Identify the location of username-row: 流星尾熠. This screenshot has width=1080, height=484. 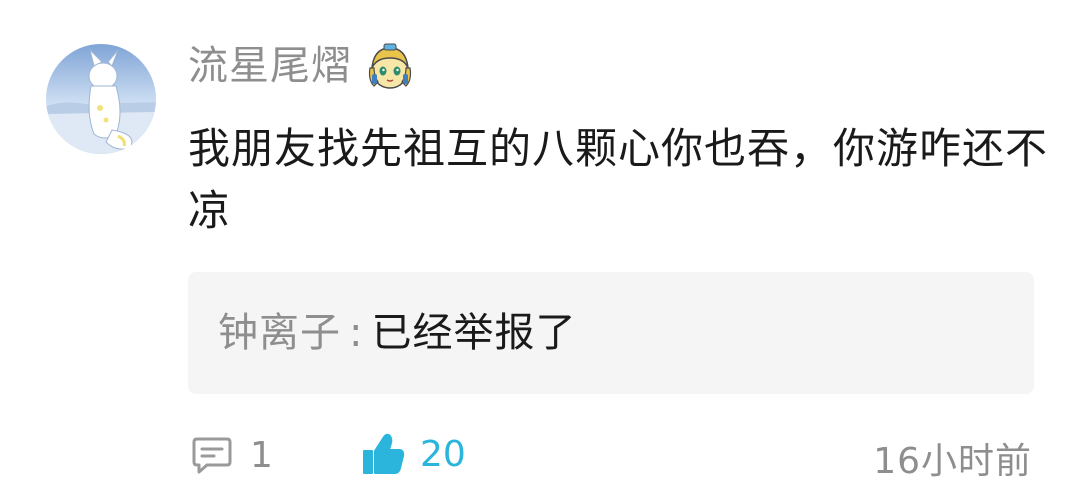
(302, 66).